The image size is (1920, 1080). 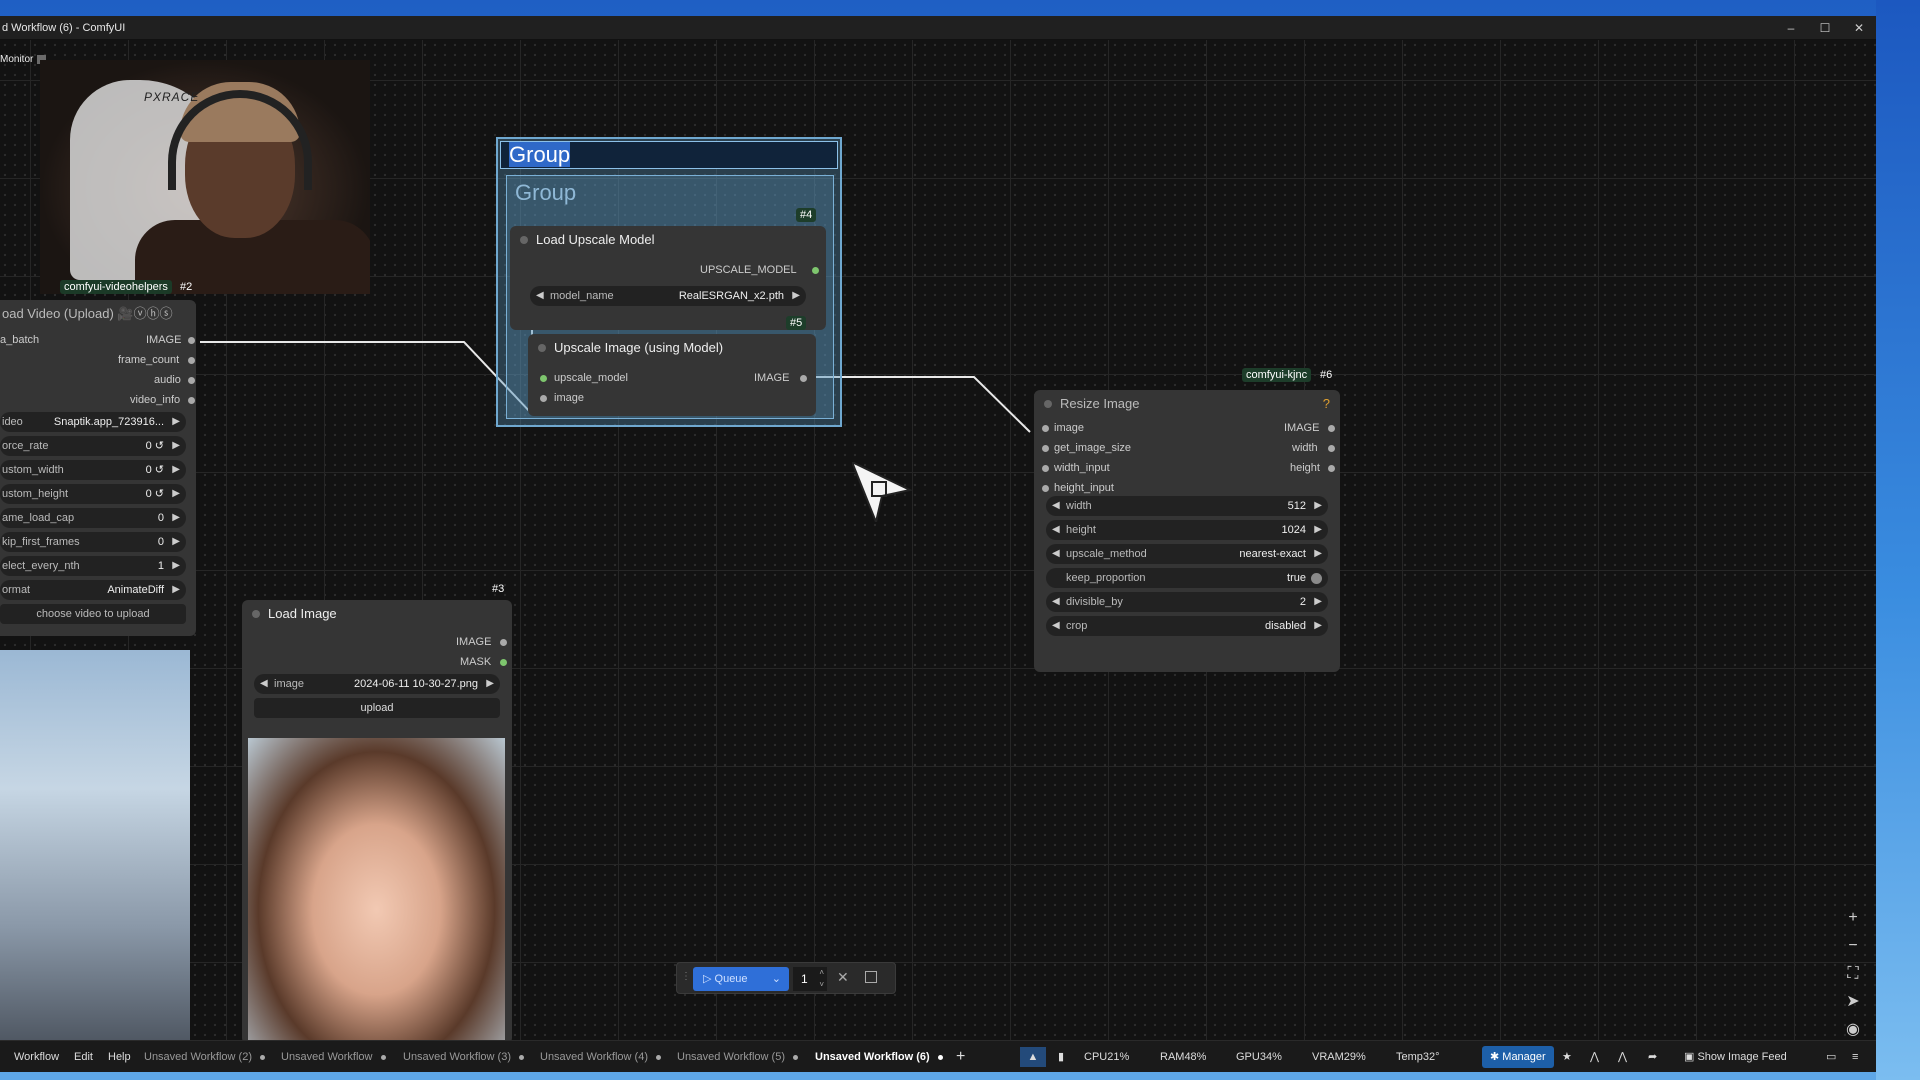 I want to click on stop-icon, so click(x=871, y=977).